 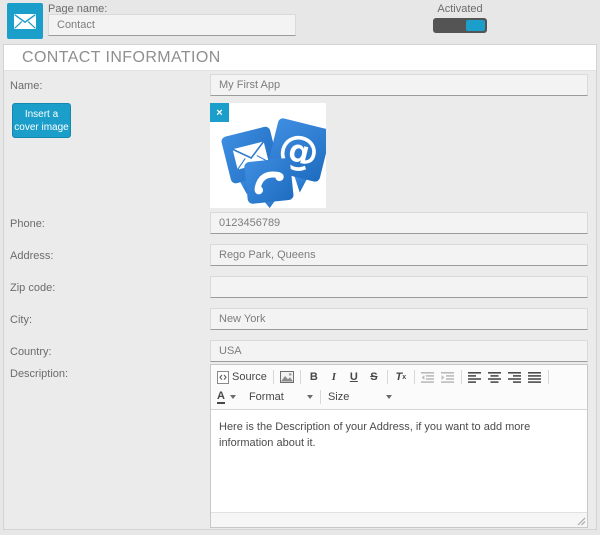 What do you see at coordinates (399, 223) in the screenshot?
I see `phone-input` at bounding box center [399, 223].